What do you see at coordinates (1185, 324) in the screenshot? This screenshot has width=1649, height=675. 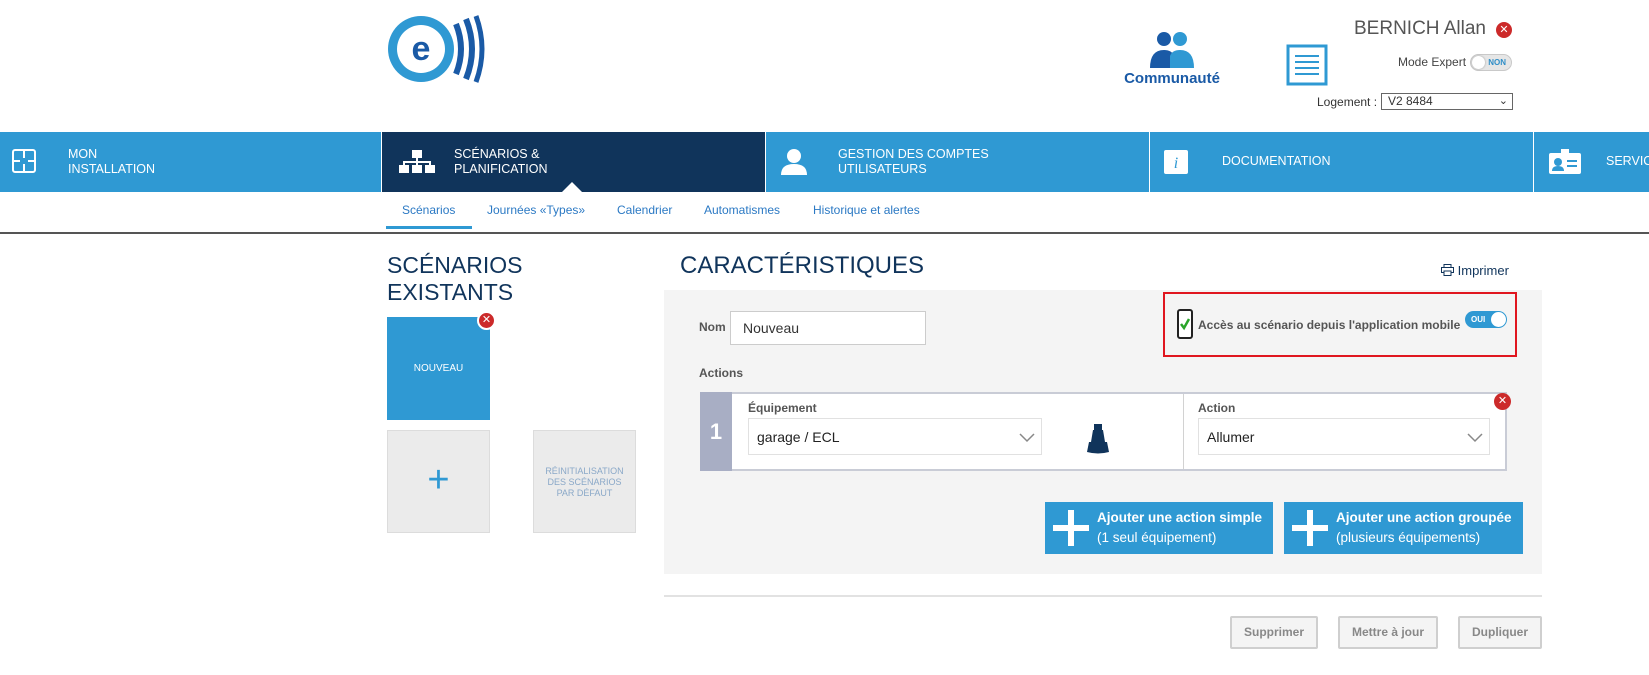 I see `smartphone-check-icon` at bounding box center [1185, 324].